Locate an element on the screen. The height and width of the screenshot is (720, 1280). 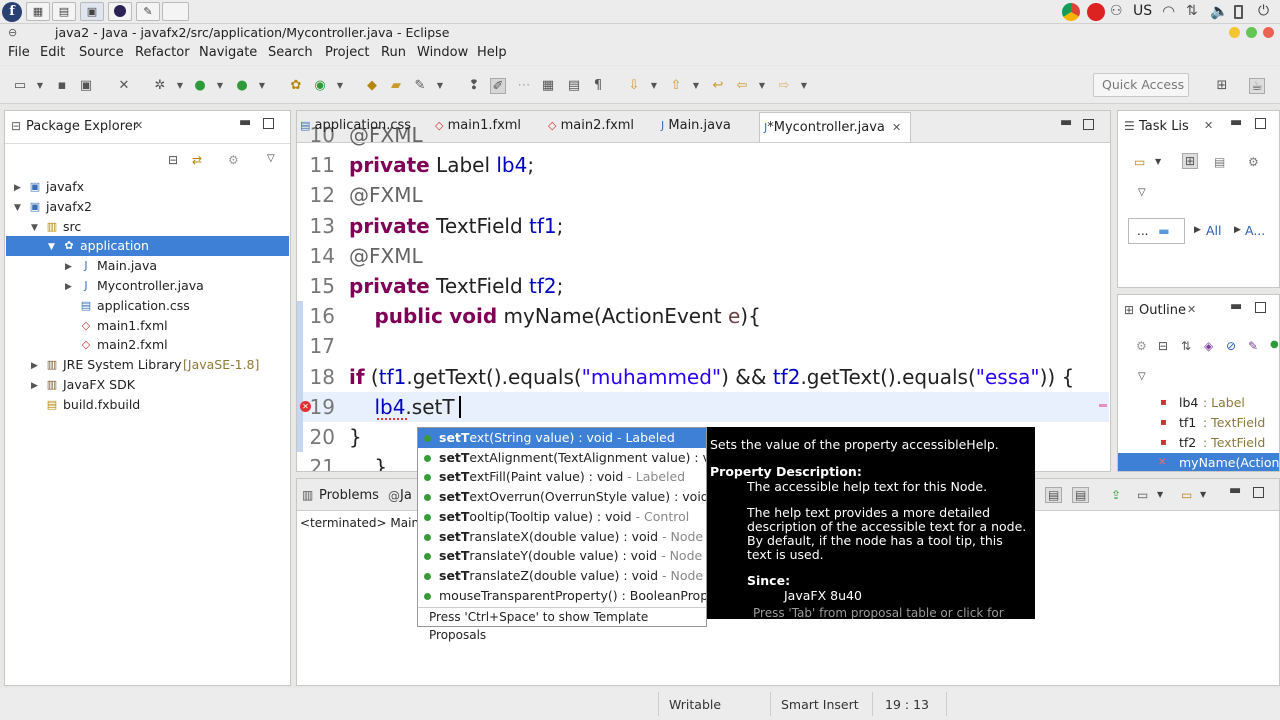
menu-navigate: Navigate is located at coordinates (228, 52).